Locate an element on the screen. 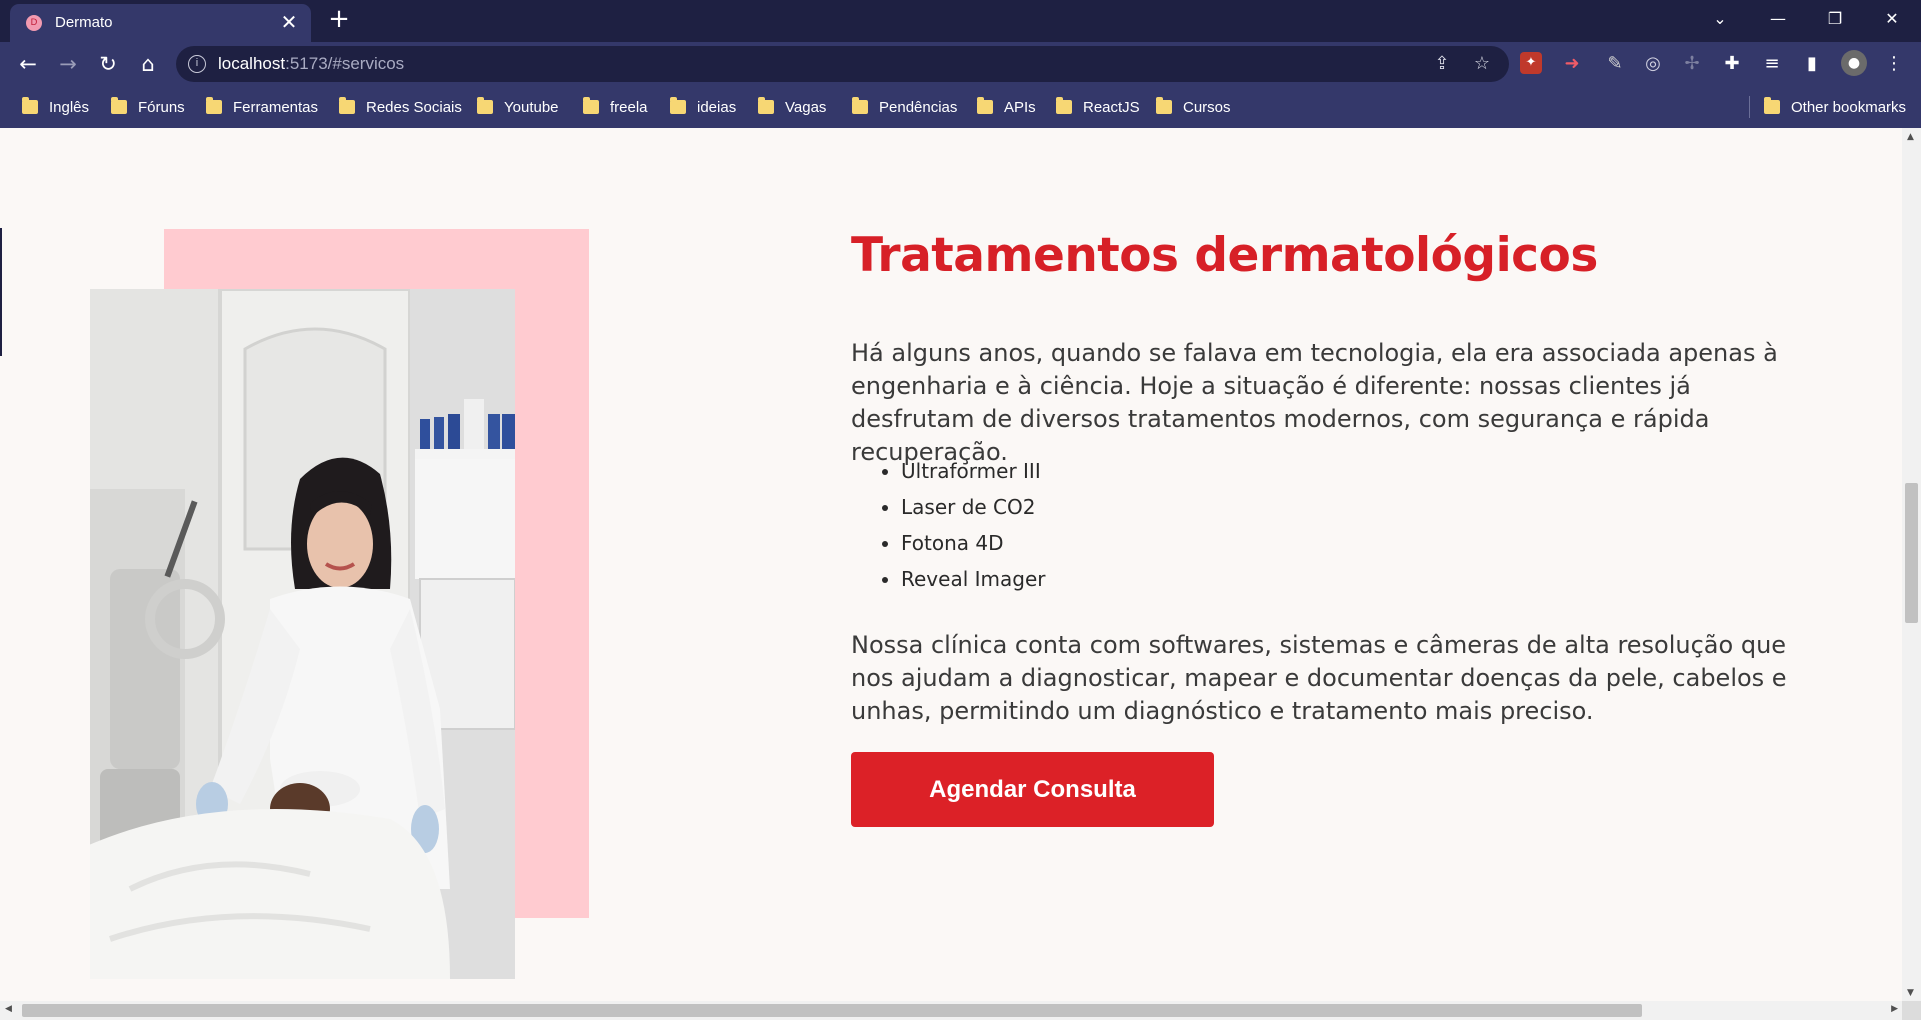 This screenshot has height=1020, width=1921. horizontal-scrollbar: ◀ ▶ is located at coordinates (951, 1010).